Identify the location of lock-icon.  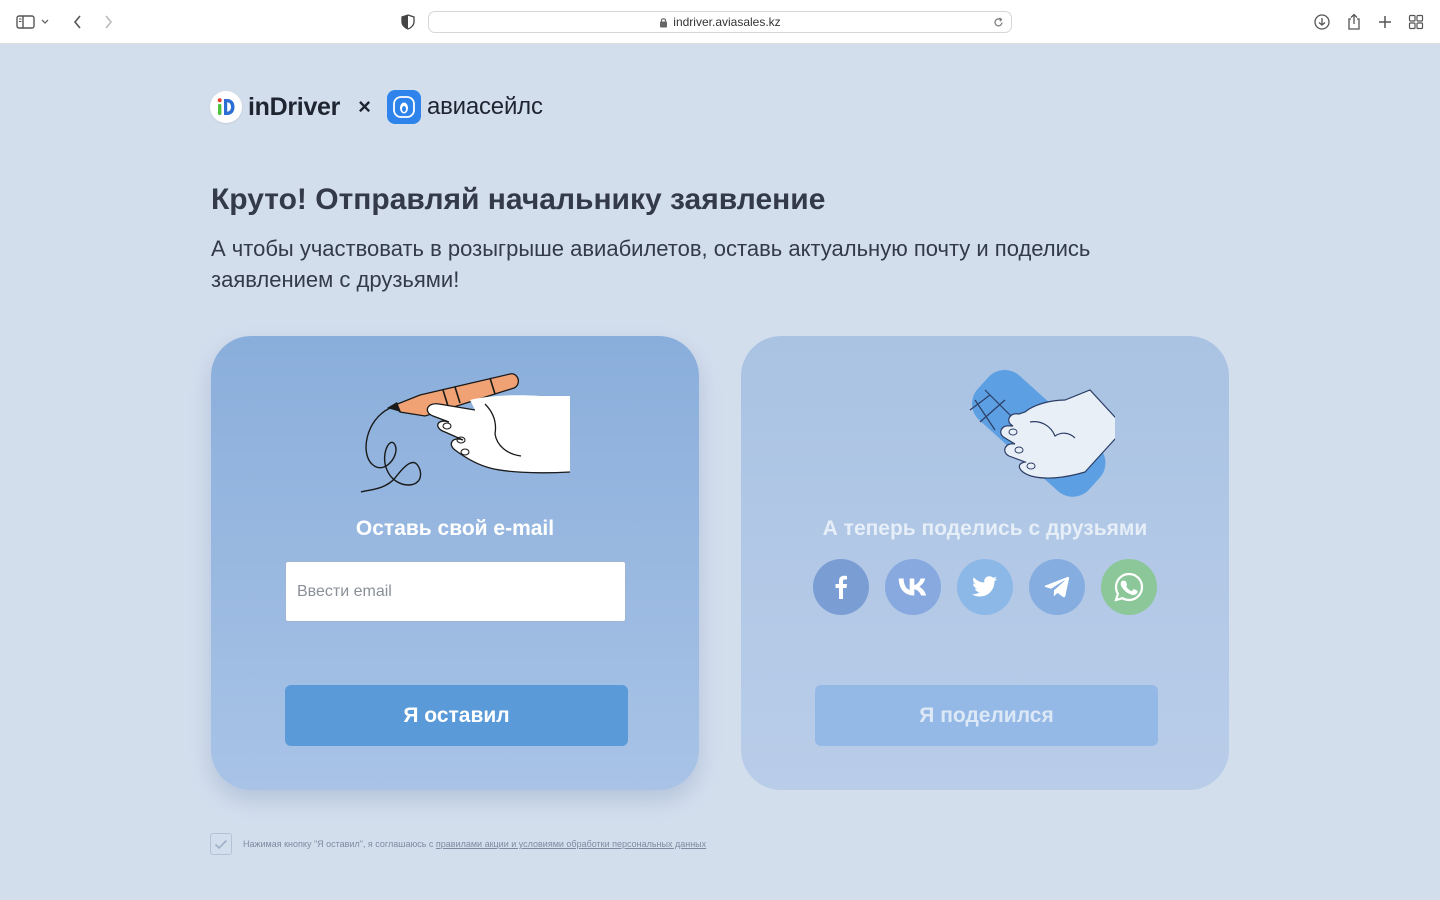
(663, 22).